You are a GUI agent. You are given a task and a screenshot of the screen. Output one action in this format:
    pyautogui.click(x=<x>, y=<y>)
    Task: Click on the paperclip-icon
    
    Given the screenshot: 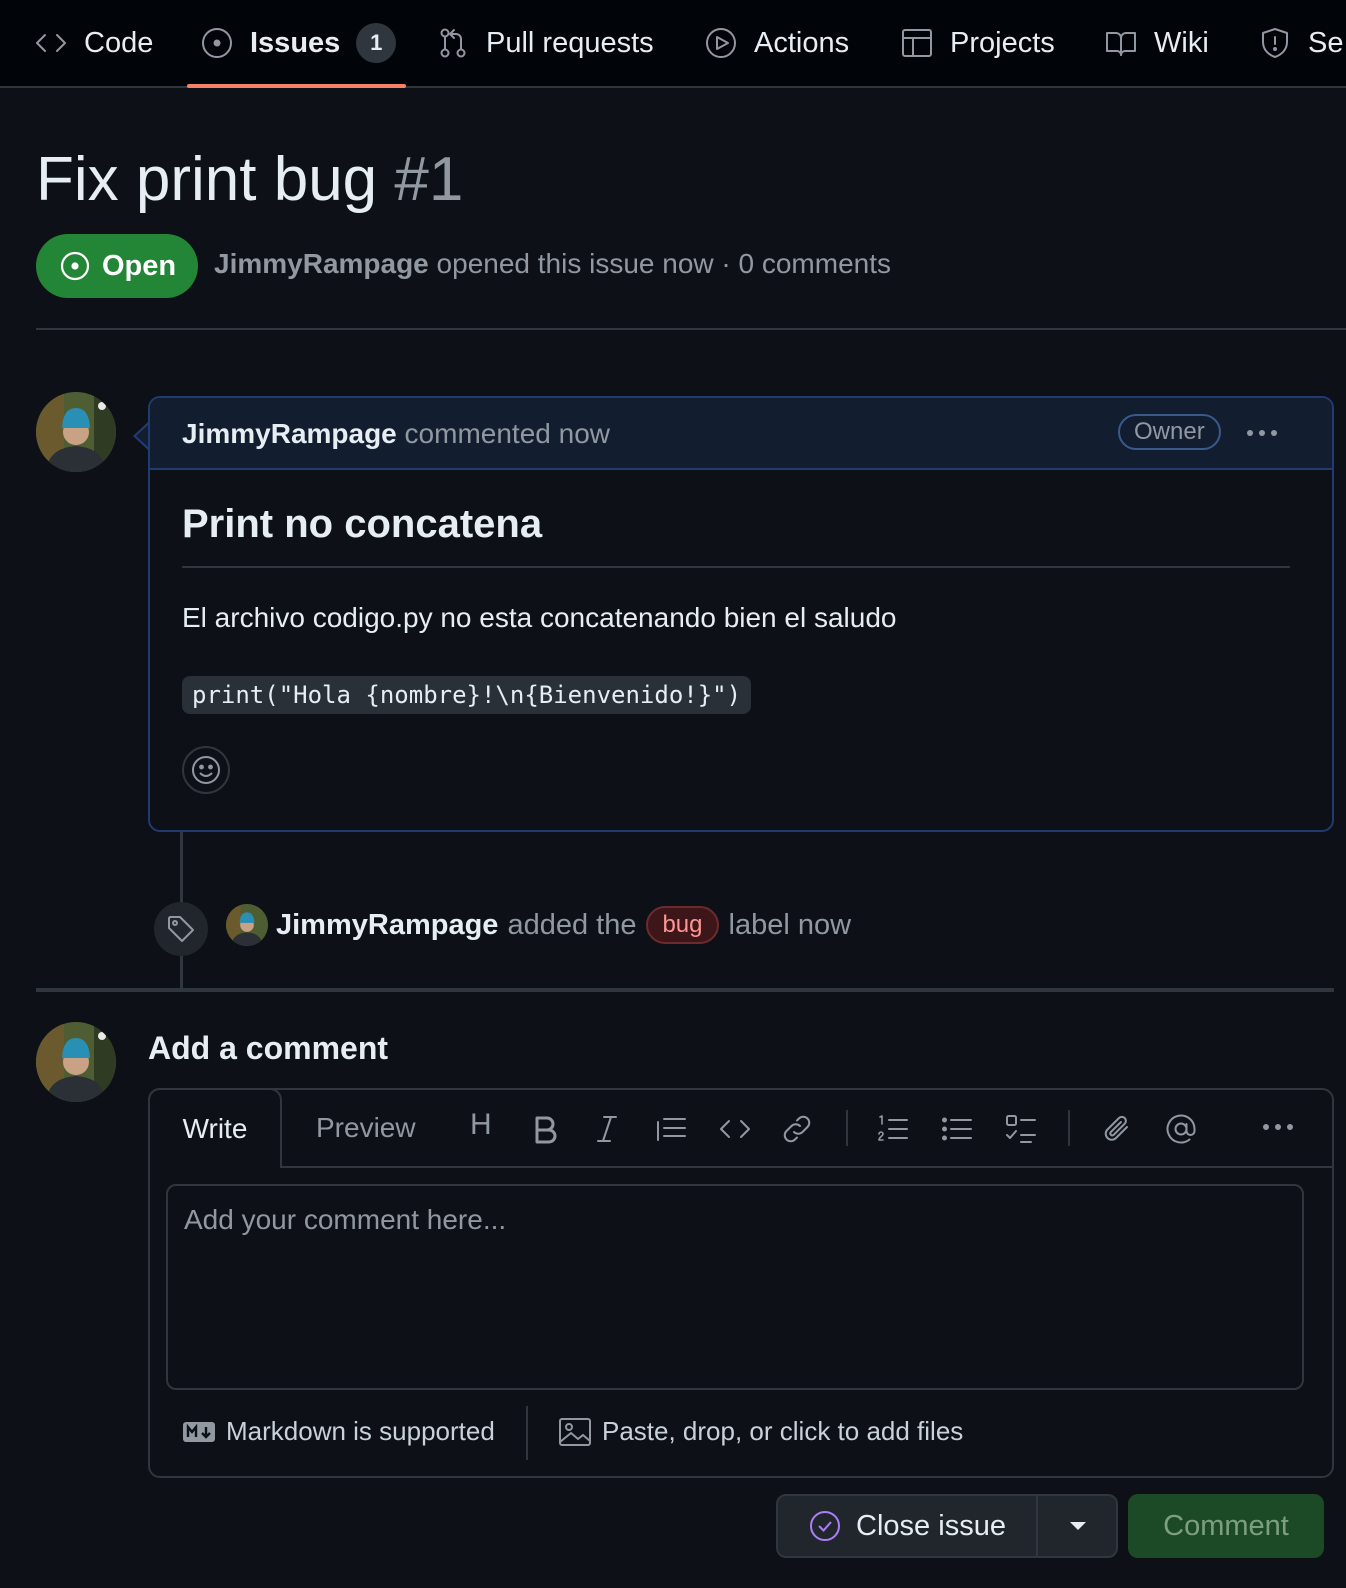 What is the action you would take?
    pyautogui.click(x=1117, y=1129)
    